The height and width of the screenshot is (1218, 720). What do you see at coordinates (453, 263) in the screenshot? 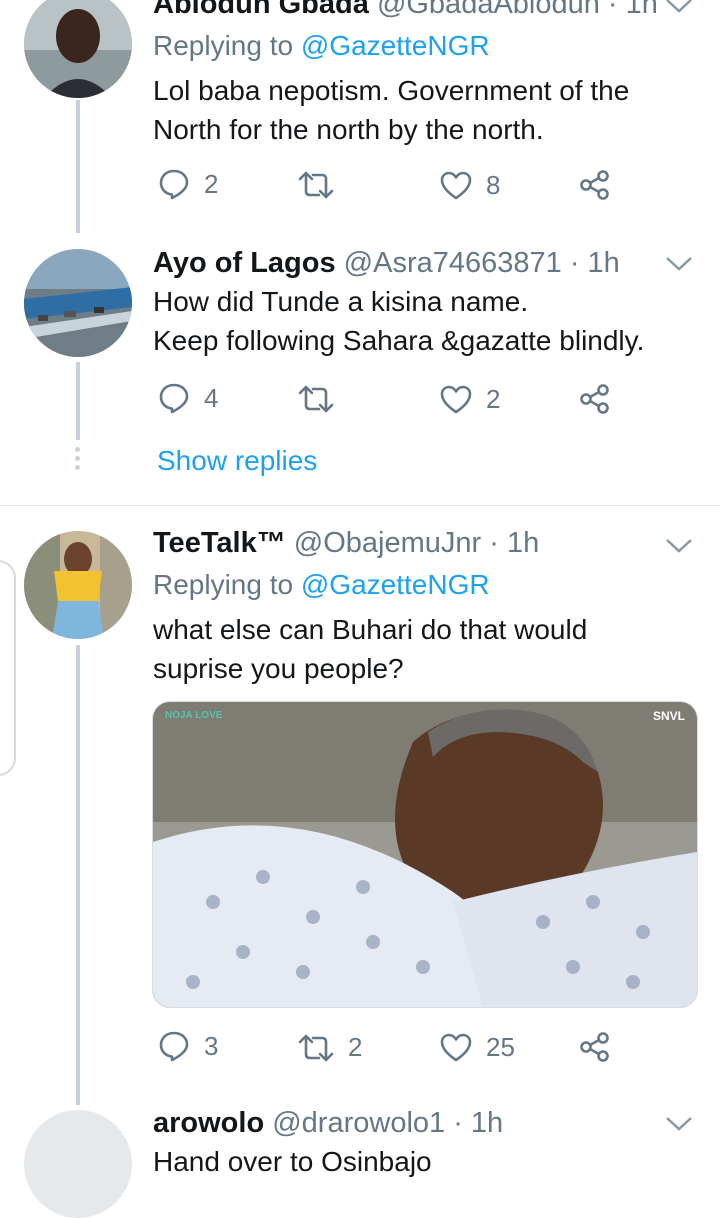
I see `user-handle: @Asra74663871` at bounding box center [453, 263].